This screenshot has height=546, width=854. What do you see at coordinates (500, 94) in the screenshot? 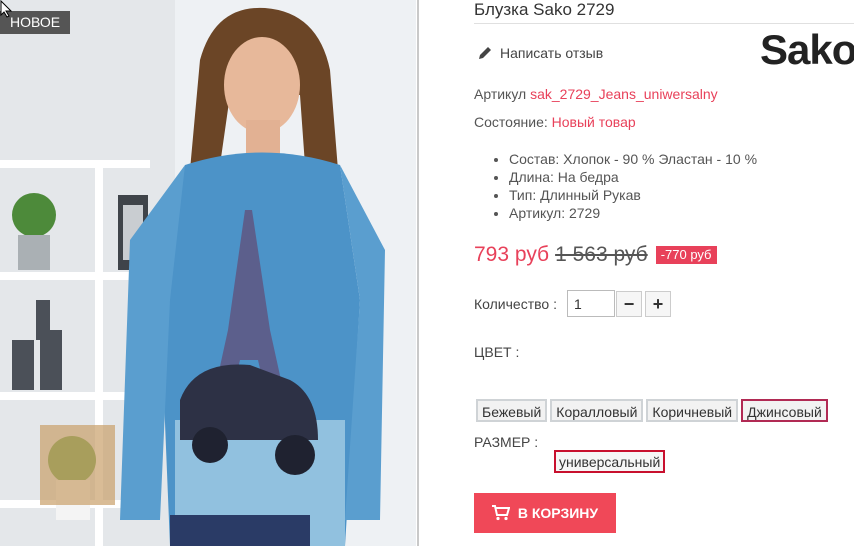
I see `article-label: Артикул` at bounding box center [500, 94].